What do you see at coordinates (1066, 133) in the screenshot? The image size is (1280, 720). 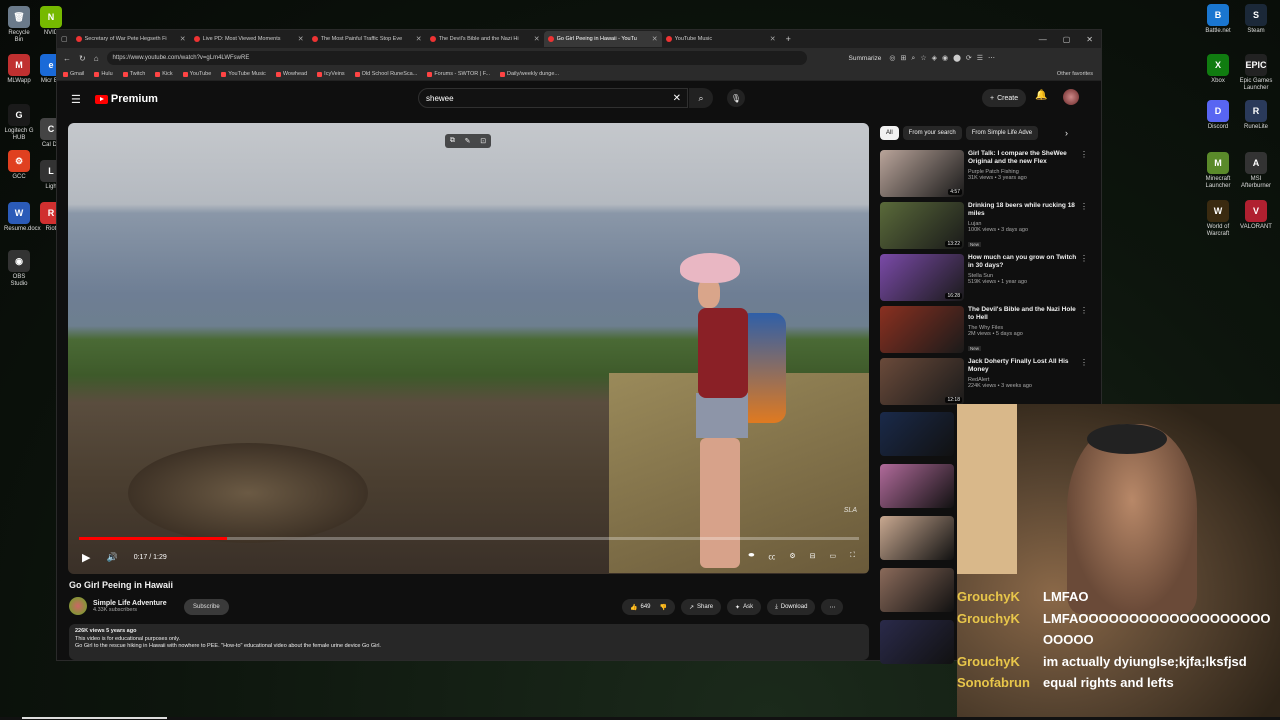 I see `chevron-right-icon: ›` at bounding box center [1066, 133].